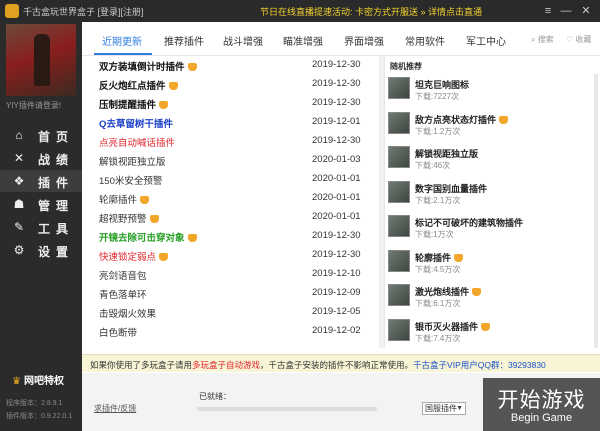 The height and width of the screenshot is (431, 600). I want to click on nav-item-tools: ✎ 工具, so click(41, 227).